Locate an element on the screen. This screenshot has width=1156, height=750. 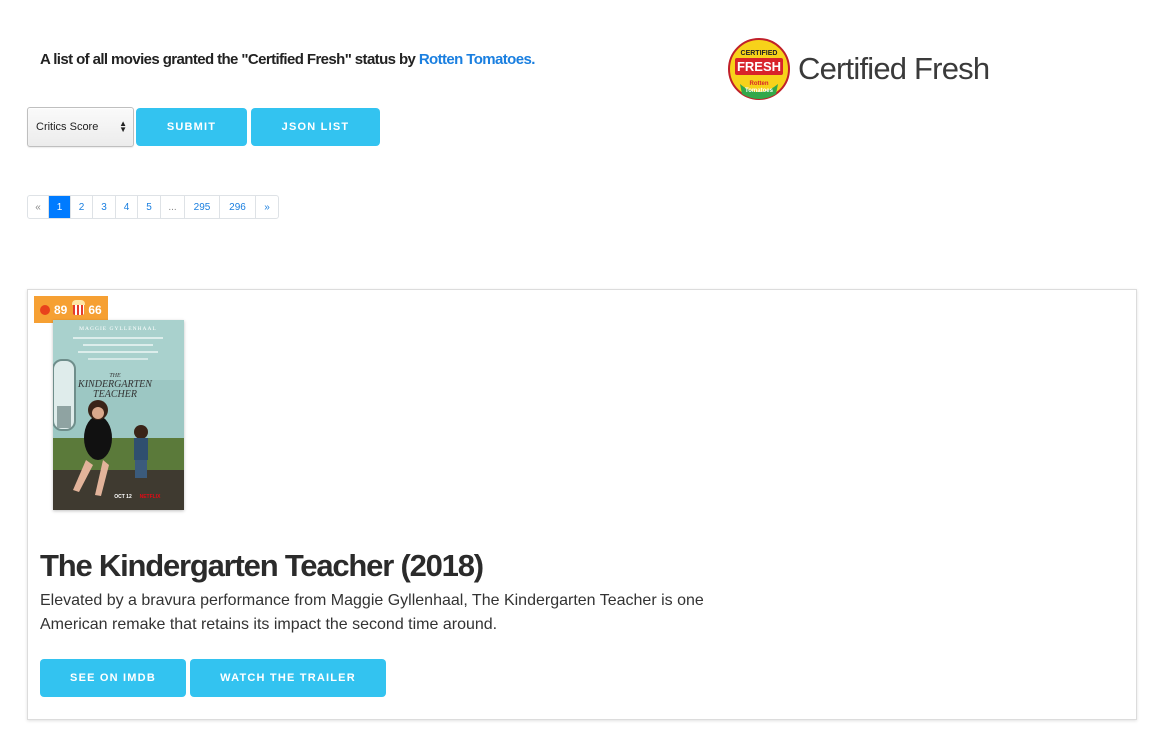
certified-fresh-badge-icon: CERTIFIED FRESH Rotten Tomatoes is located at coordinates (759, 69).